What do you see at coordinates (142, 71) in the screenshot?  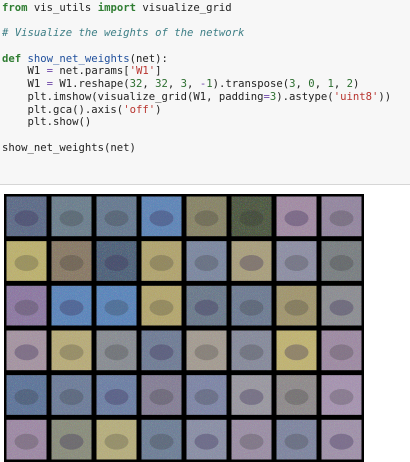 I see `code-token: 'W1'` at bounding box center [142, 71].